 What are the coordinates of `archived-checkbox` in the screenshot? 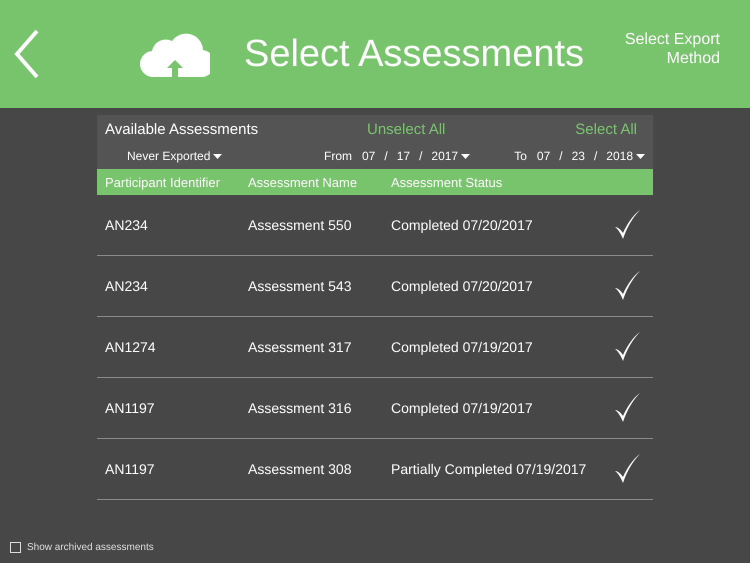 It's located at (15, 547).